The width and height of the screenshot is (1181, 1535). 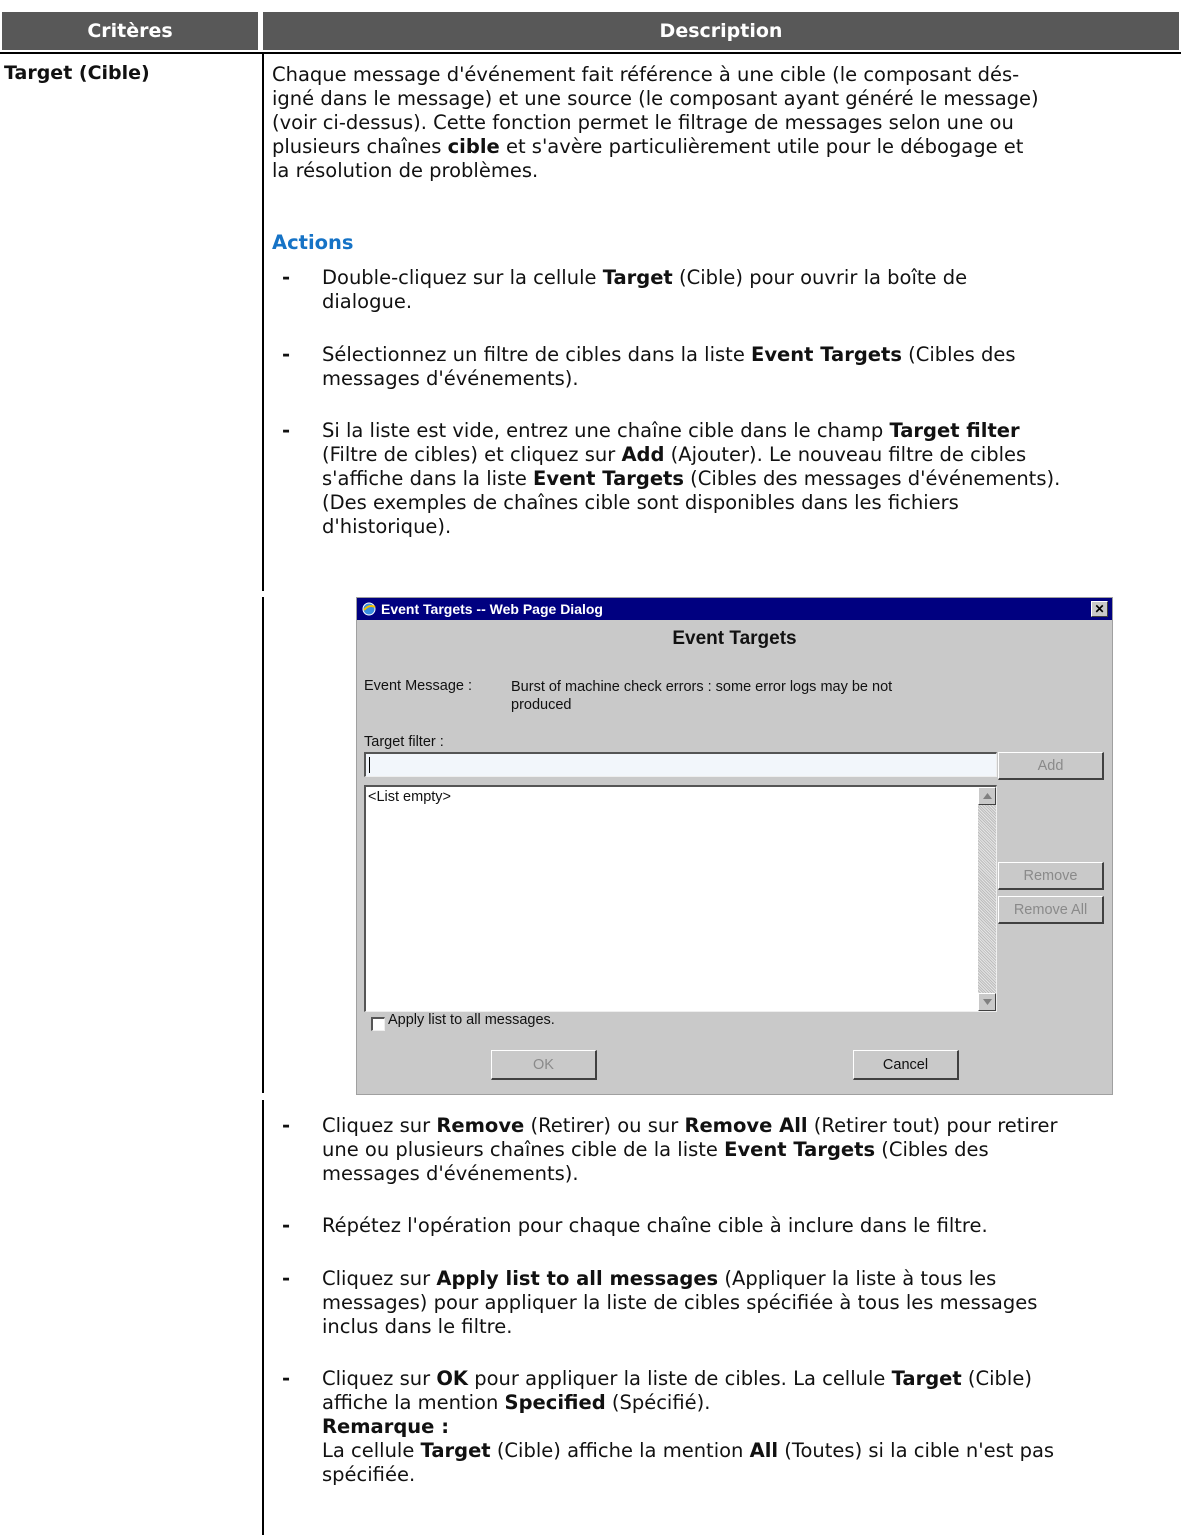 I want to click on target-filter-input, so click(x=680, y=764).